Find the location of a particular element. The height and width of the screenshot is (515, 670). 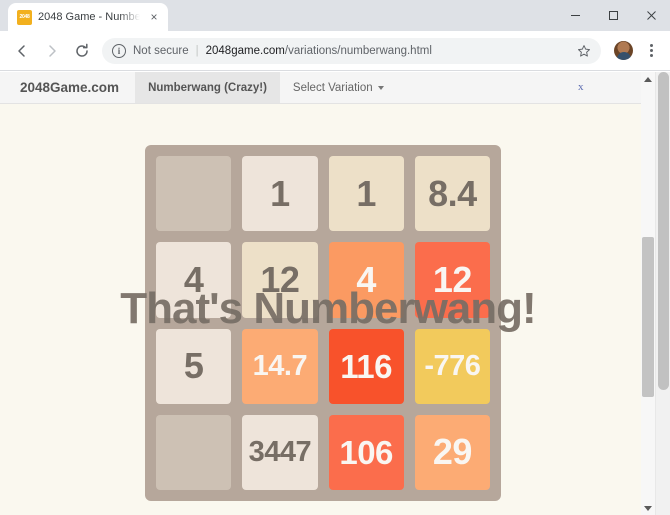

window-controls is located at coordinates (613, 15).